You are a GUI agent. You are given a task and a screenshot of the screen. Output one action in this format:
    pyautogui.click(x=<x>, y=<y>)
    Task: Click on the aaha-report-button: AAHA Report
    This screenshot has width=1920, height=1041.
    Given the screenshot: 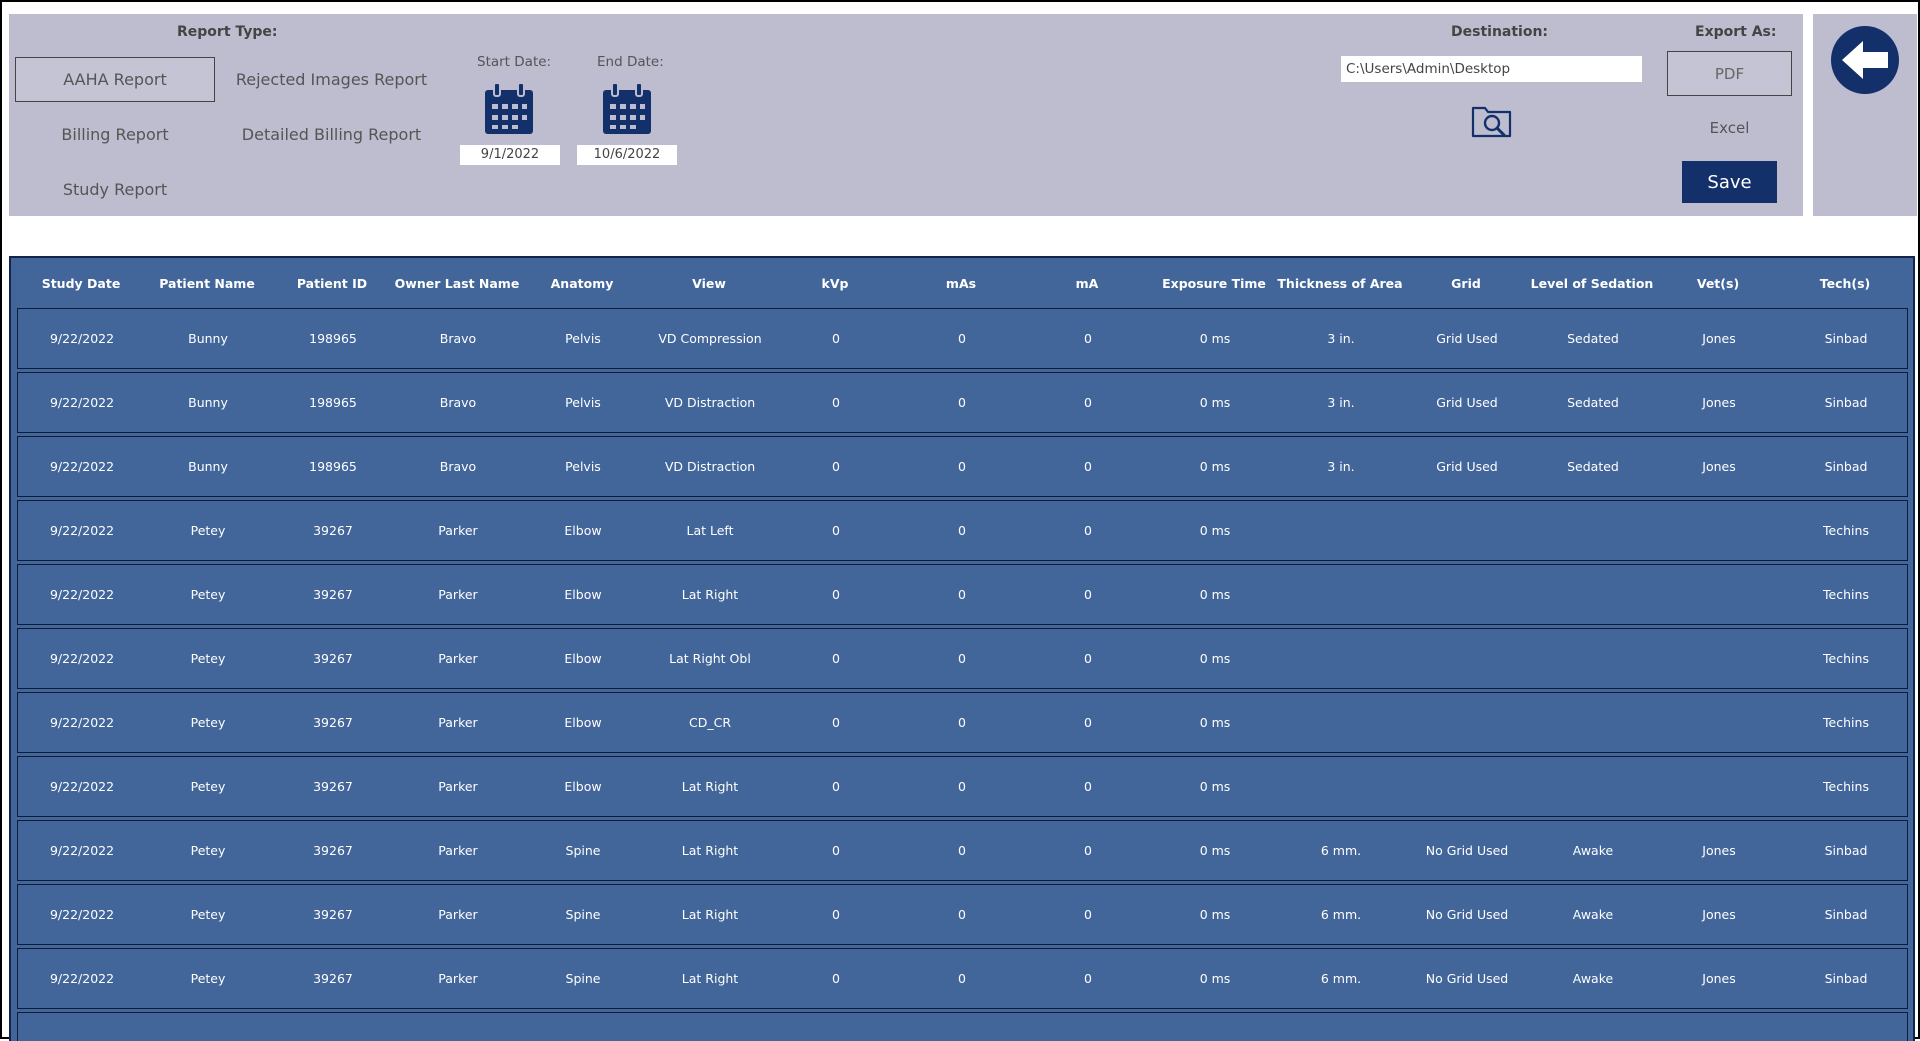 What is the action you would take?
    pyautogui.click(x=115, y=79)
    